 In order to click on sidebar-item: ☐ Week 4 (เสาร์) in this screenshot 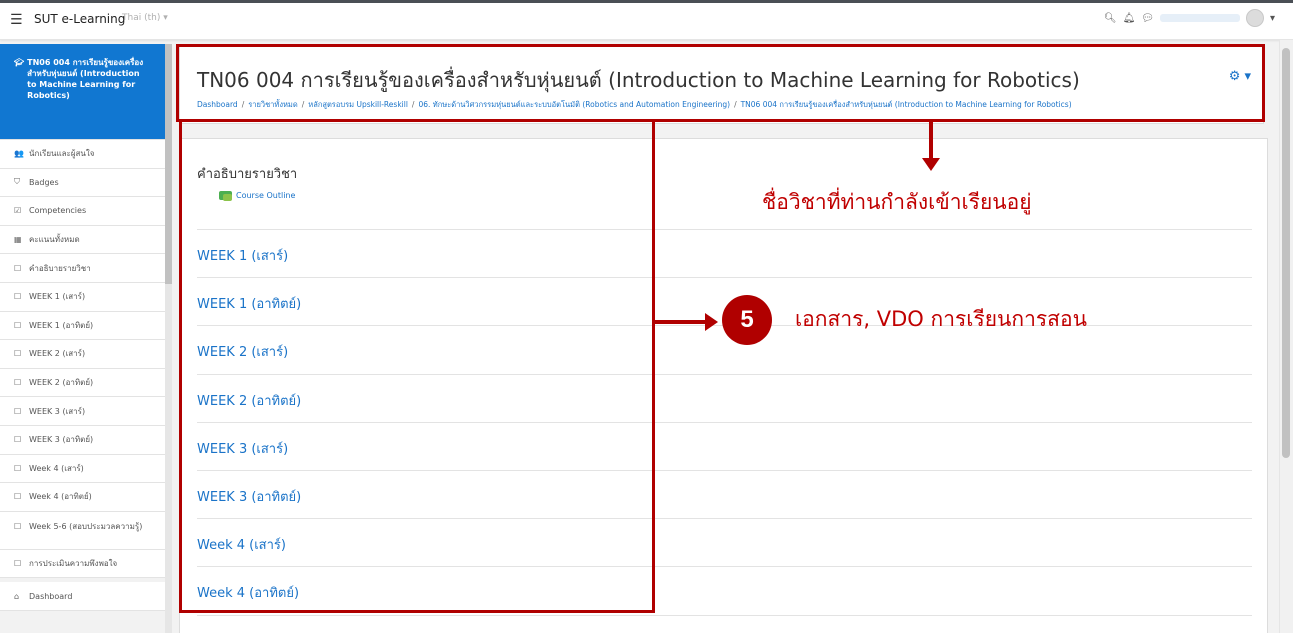, I will do `click(82, 469)`.